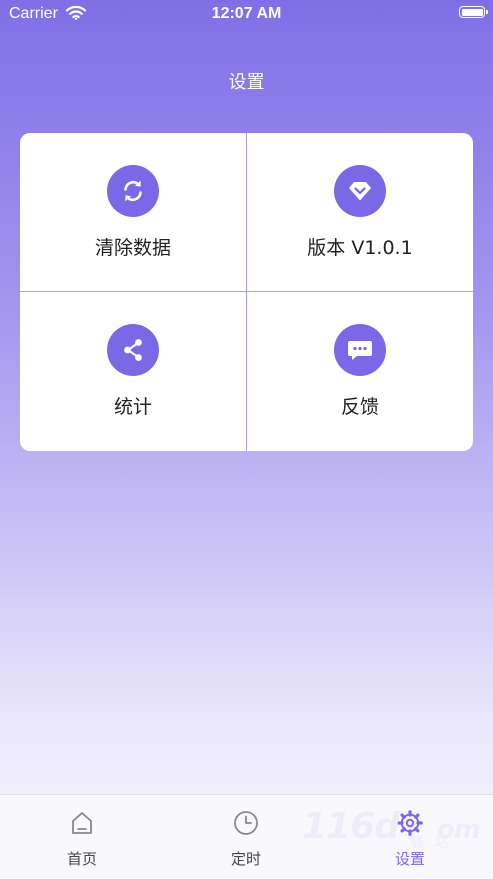  I want to click on page-title: 设置, so click(246, 82).